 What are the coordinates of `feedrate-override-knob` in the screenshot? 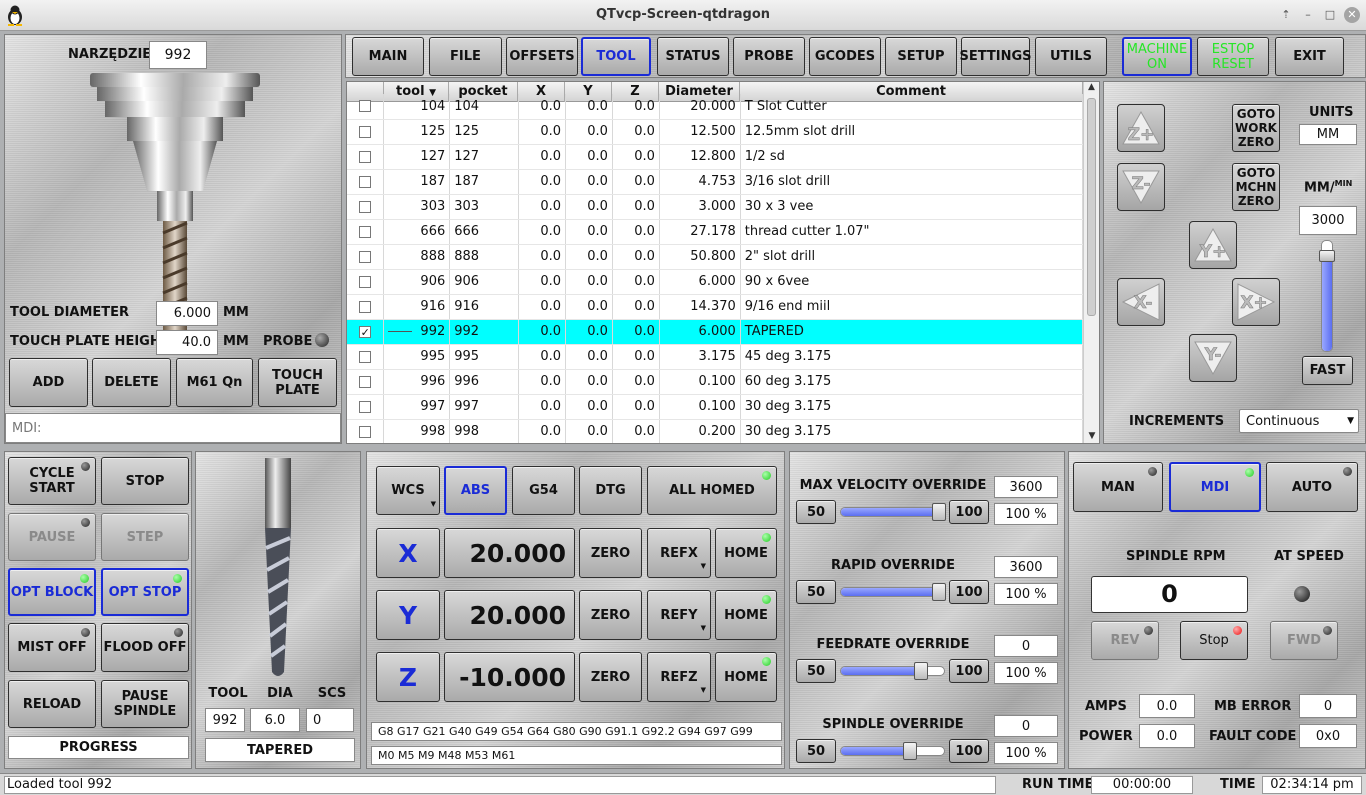 It's located at (920, 671).